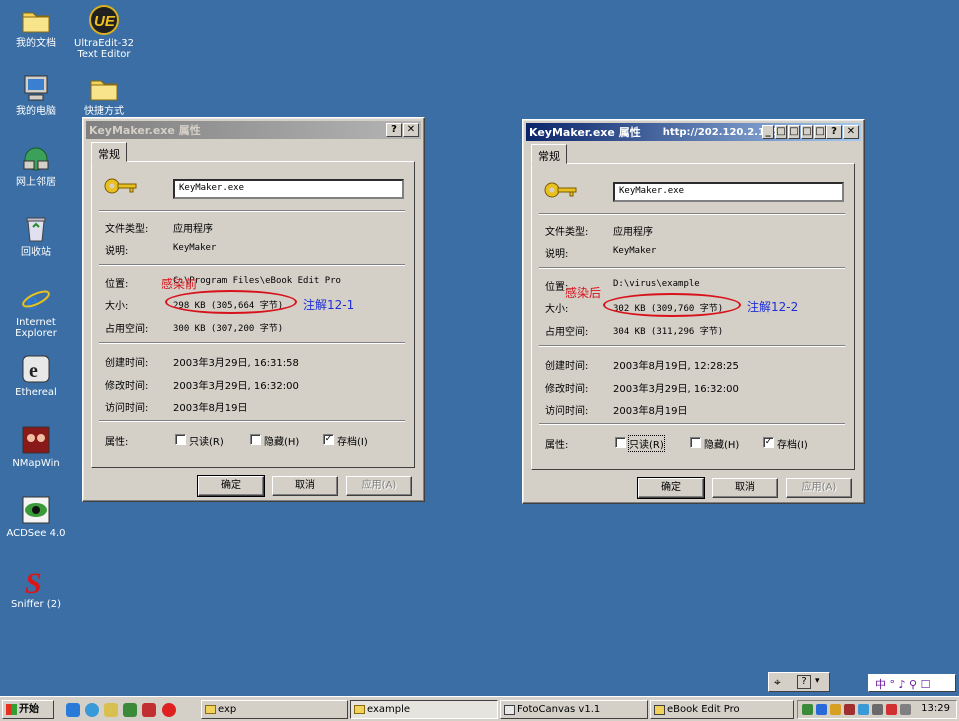  I want to click on system-tray: 13:29, so click(877, 709).